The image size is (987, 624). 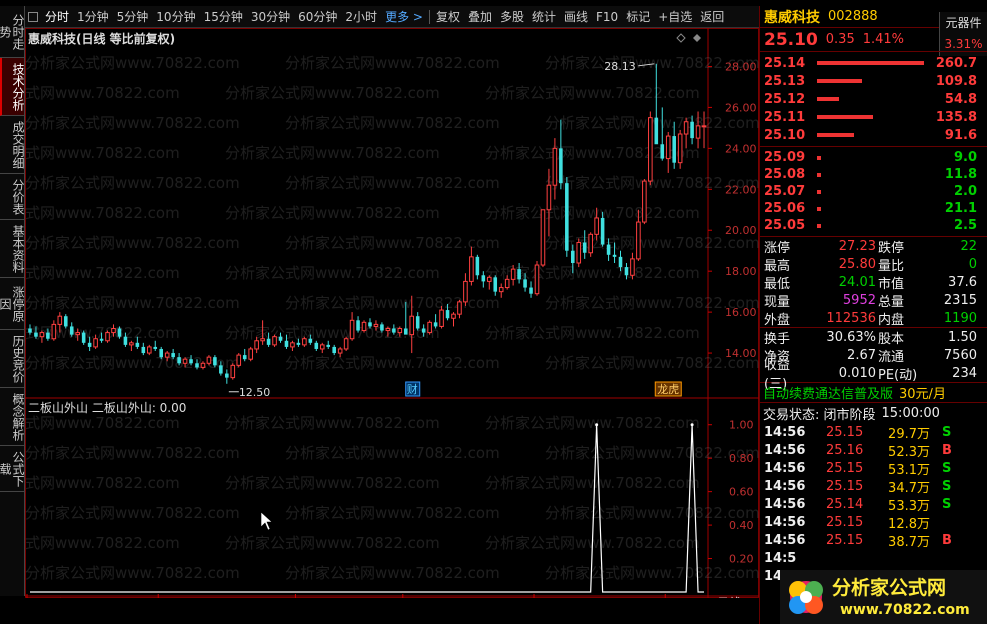 I want to click on bid-row: 25.08 11.8, so click(x=873, y=174).